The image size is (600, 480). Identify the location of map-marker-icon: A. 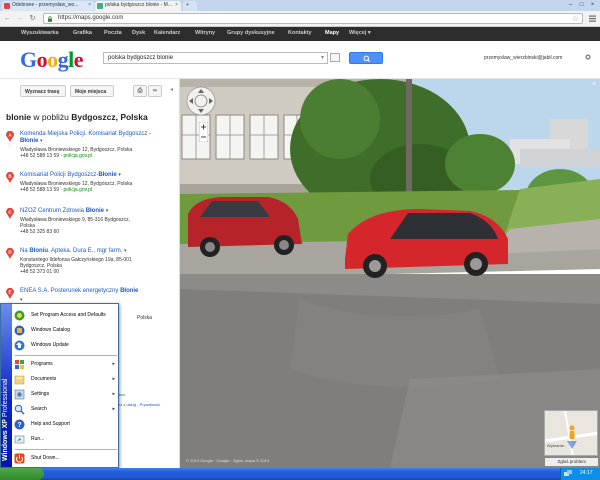
(10, 136).